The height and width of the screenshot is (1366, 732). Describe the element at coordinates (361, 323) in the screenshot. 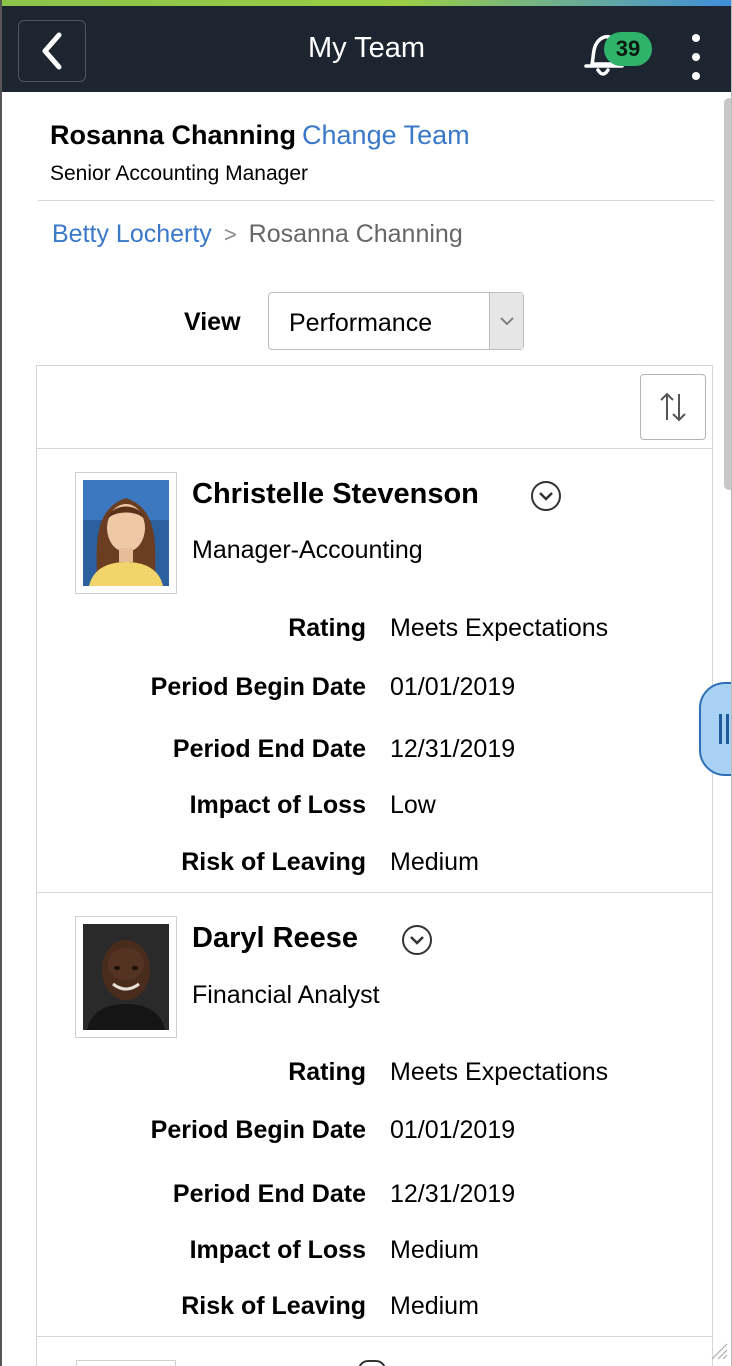

I see `view-select-value: Performance` at that location.